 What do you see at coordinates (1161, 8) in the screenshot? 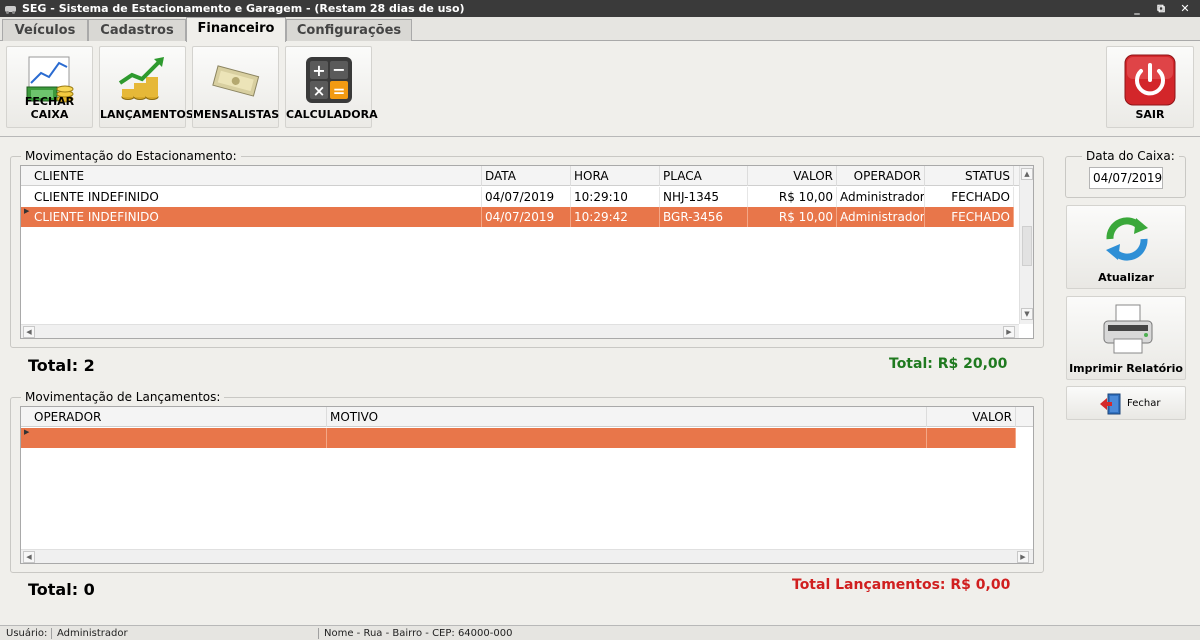
I see `restore-button: ⧉` at bounding box center [1161, 8].